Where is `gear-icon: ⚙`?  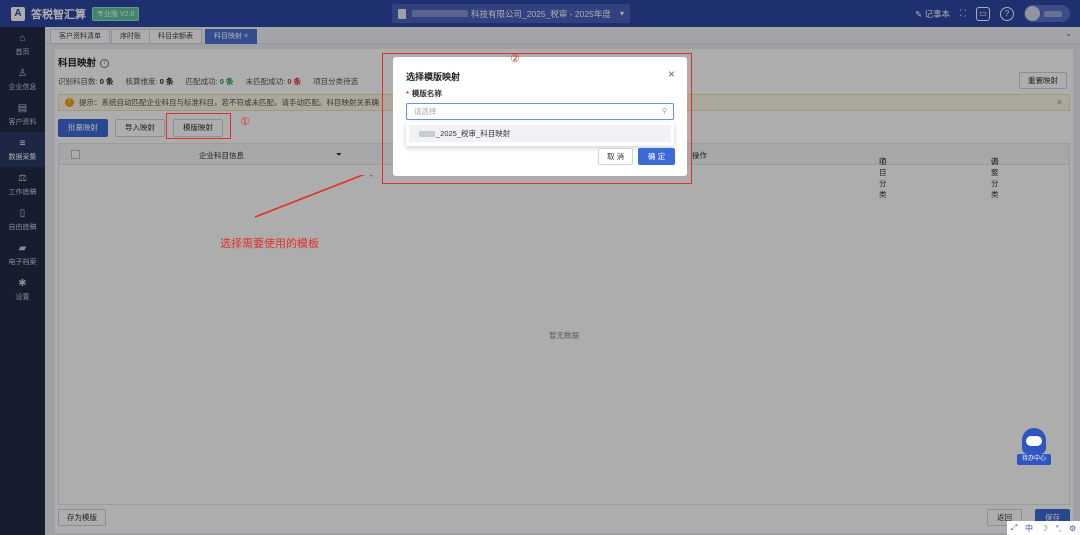
gear-icon: ⚙ is located at coordinates (1072, 528).